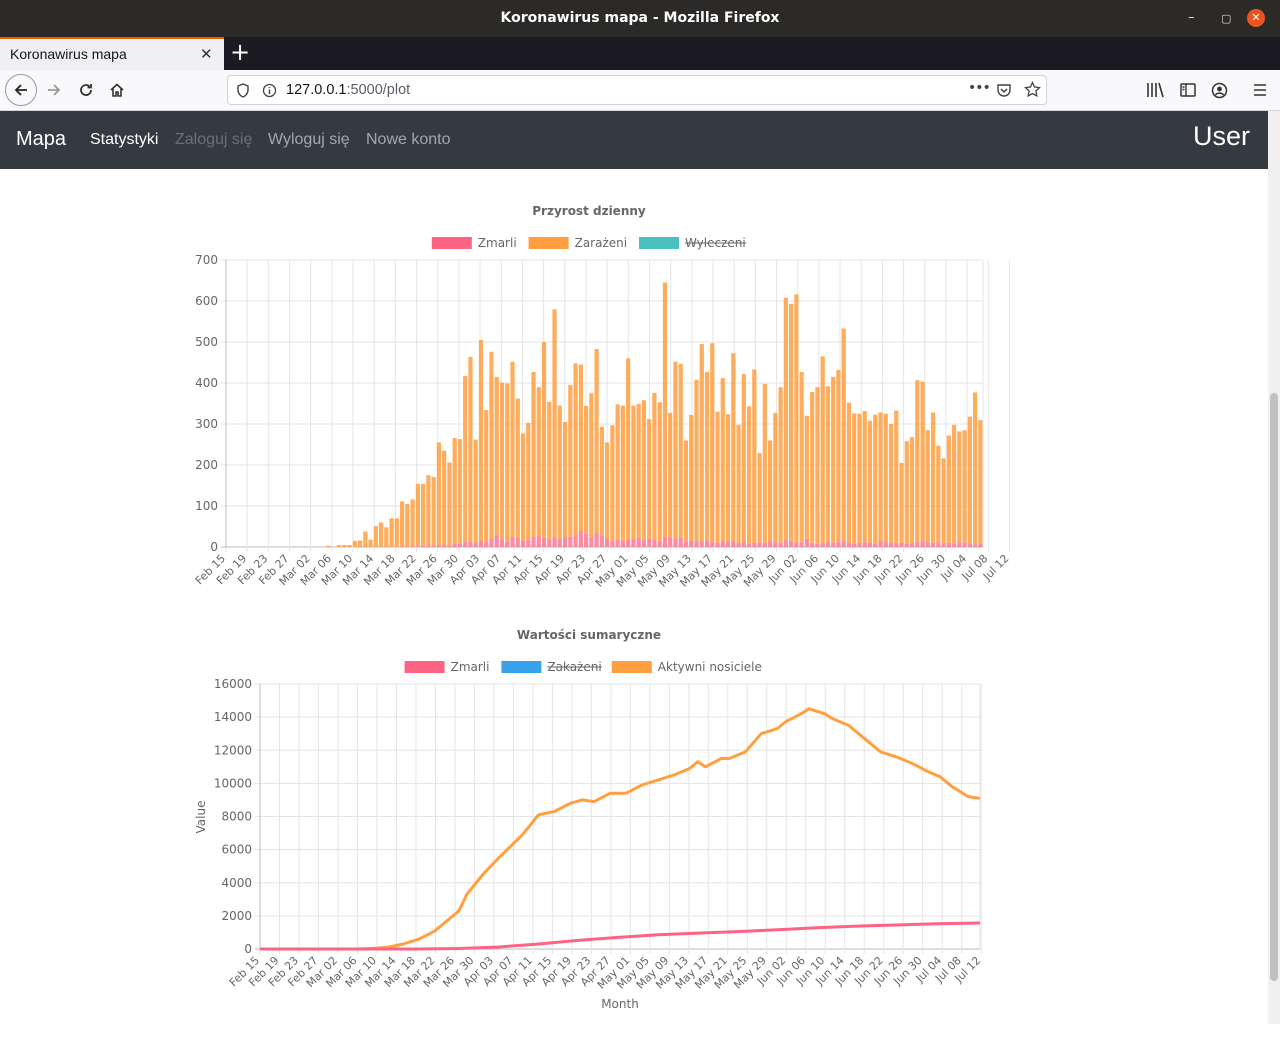 This screenshot has width=1280, height=1052. I want to click on legend-label: Aktywni nosiciele, so click(710, 667).